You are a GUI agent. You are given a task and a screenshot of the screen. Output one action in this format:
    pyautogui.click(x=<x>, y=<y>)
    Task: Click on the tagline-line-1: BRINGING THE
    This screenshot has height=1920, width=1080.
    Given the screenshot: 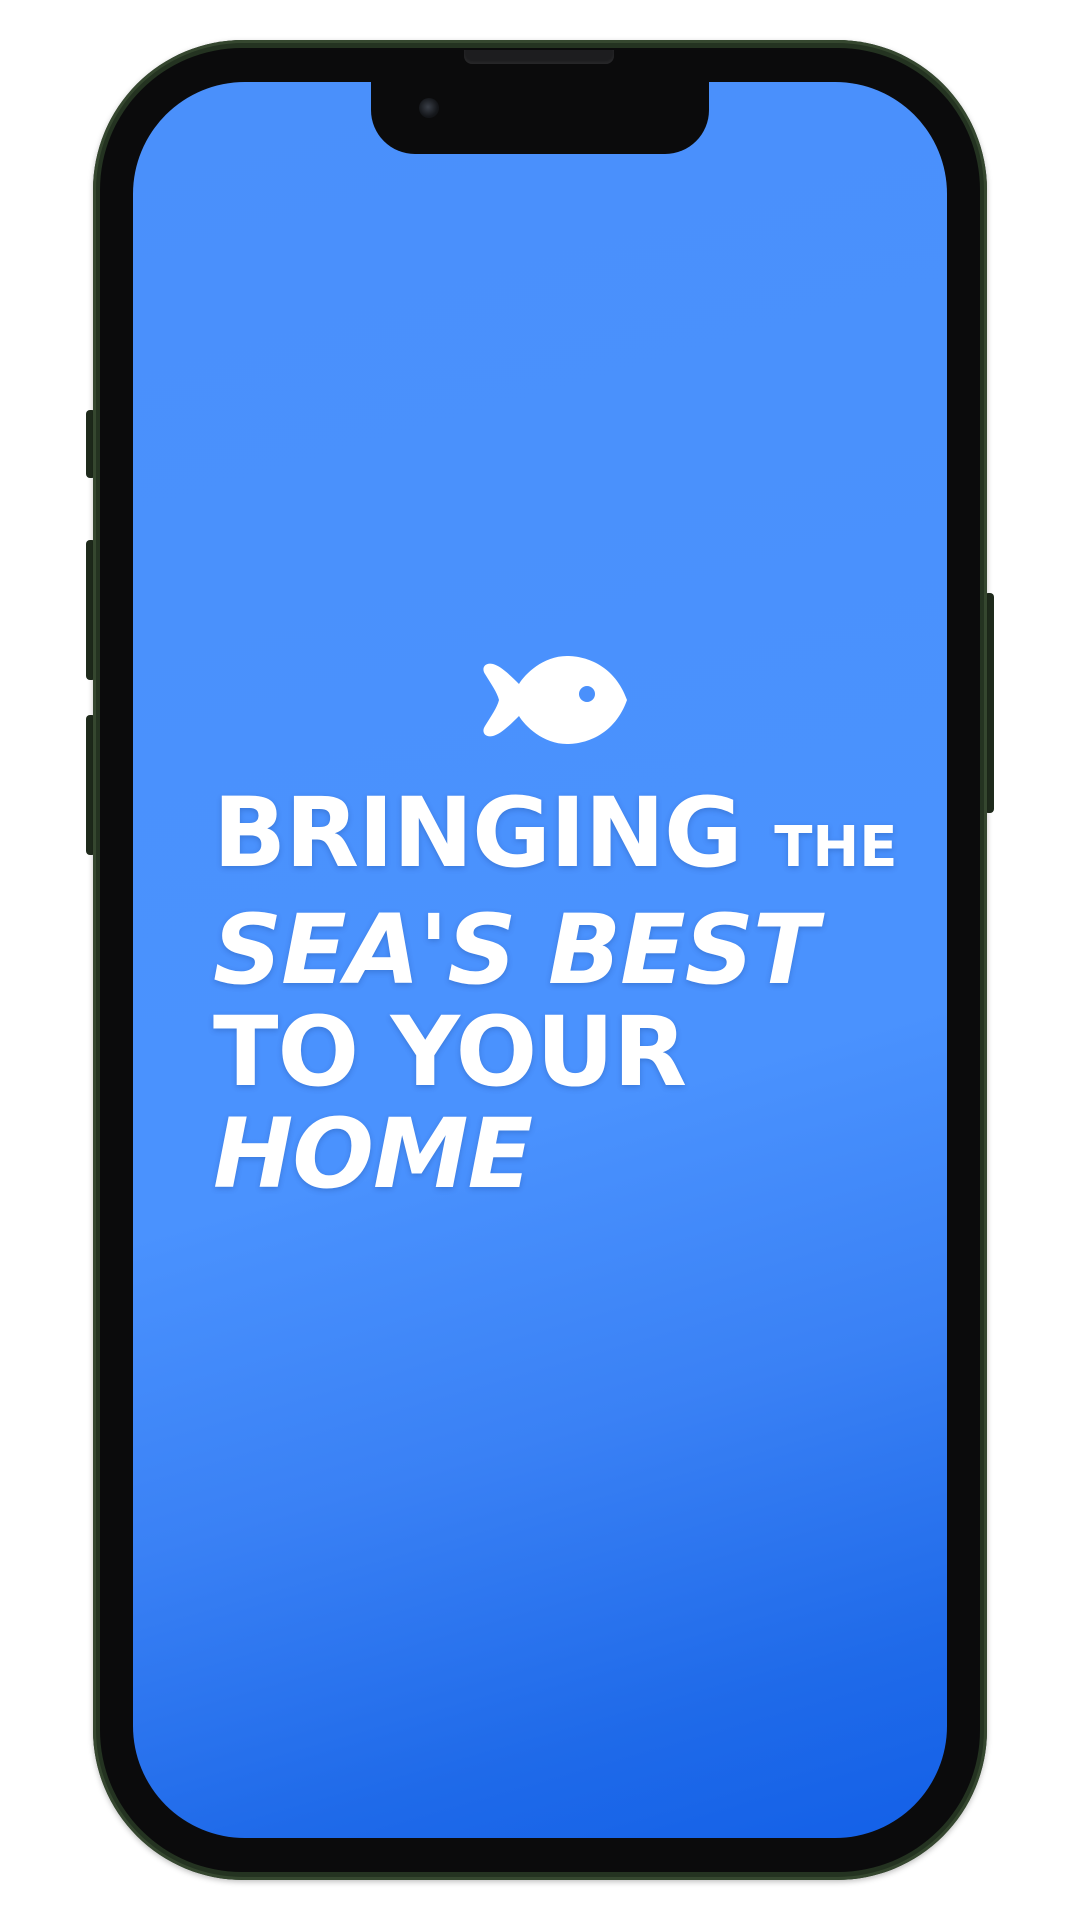 What is the action you would take?
    pyautogui.click(x=563, y=840)
    